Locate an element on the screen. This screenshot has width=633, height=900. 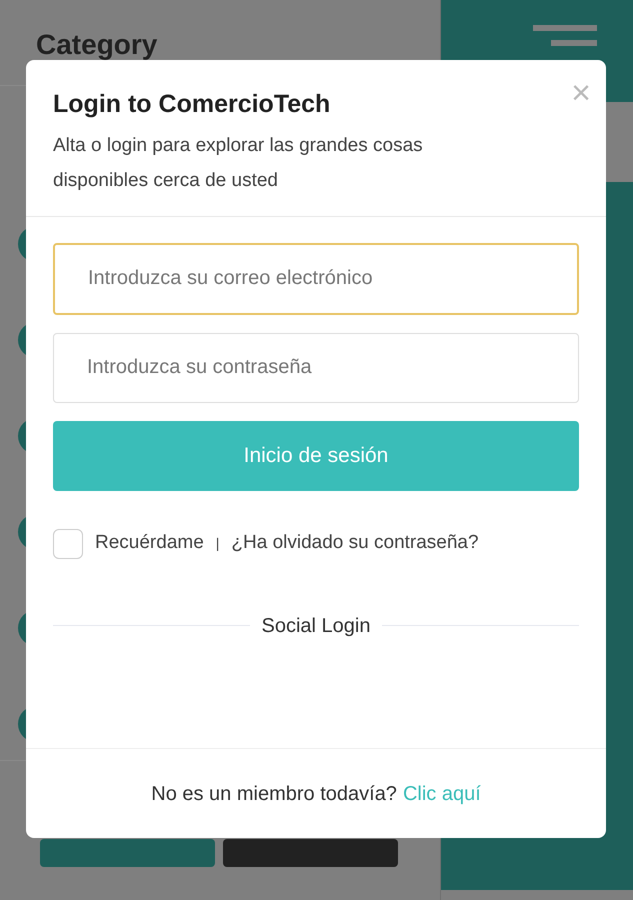
remember-label: Recuérdame is located at coordinates (149, 543).